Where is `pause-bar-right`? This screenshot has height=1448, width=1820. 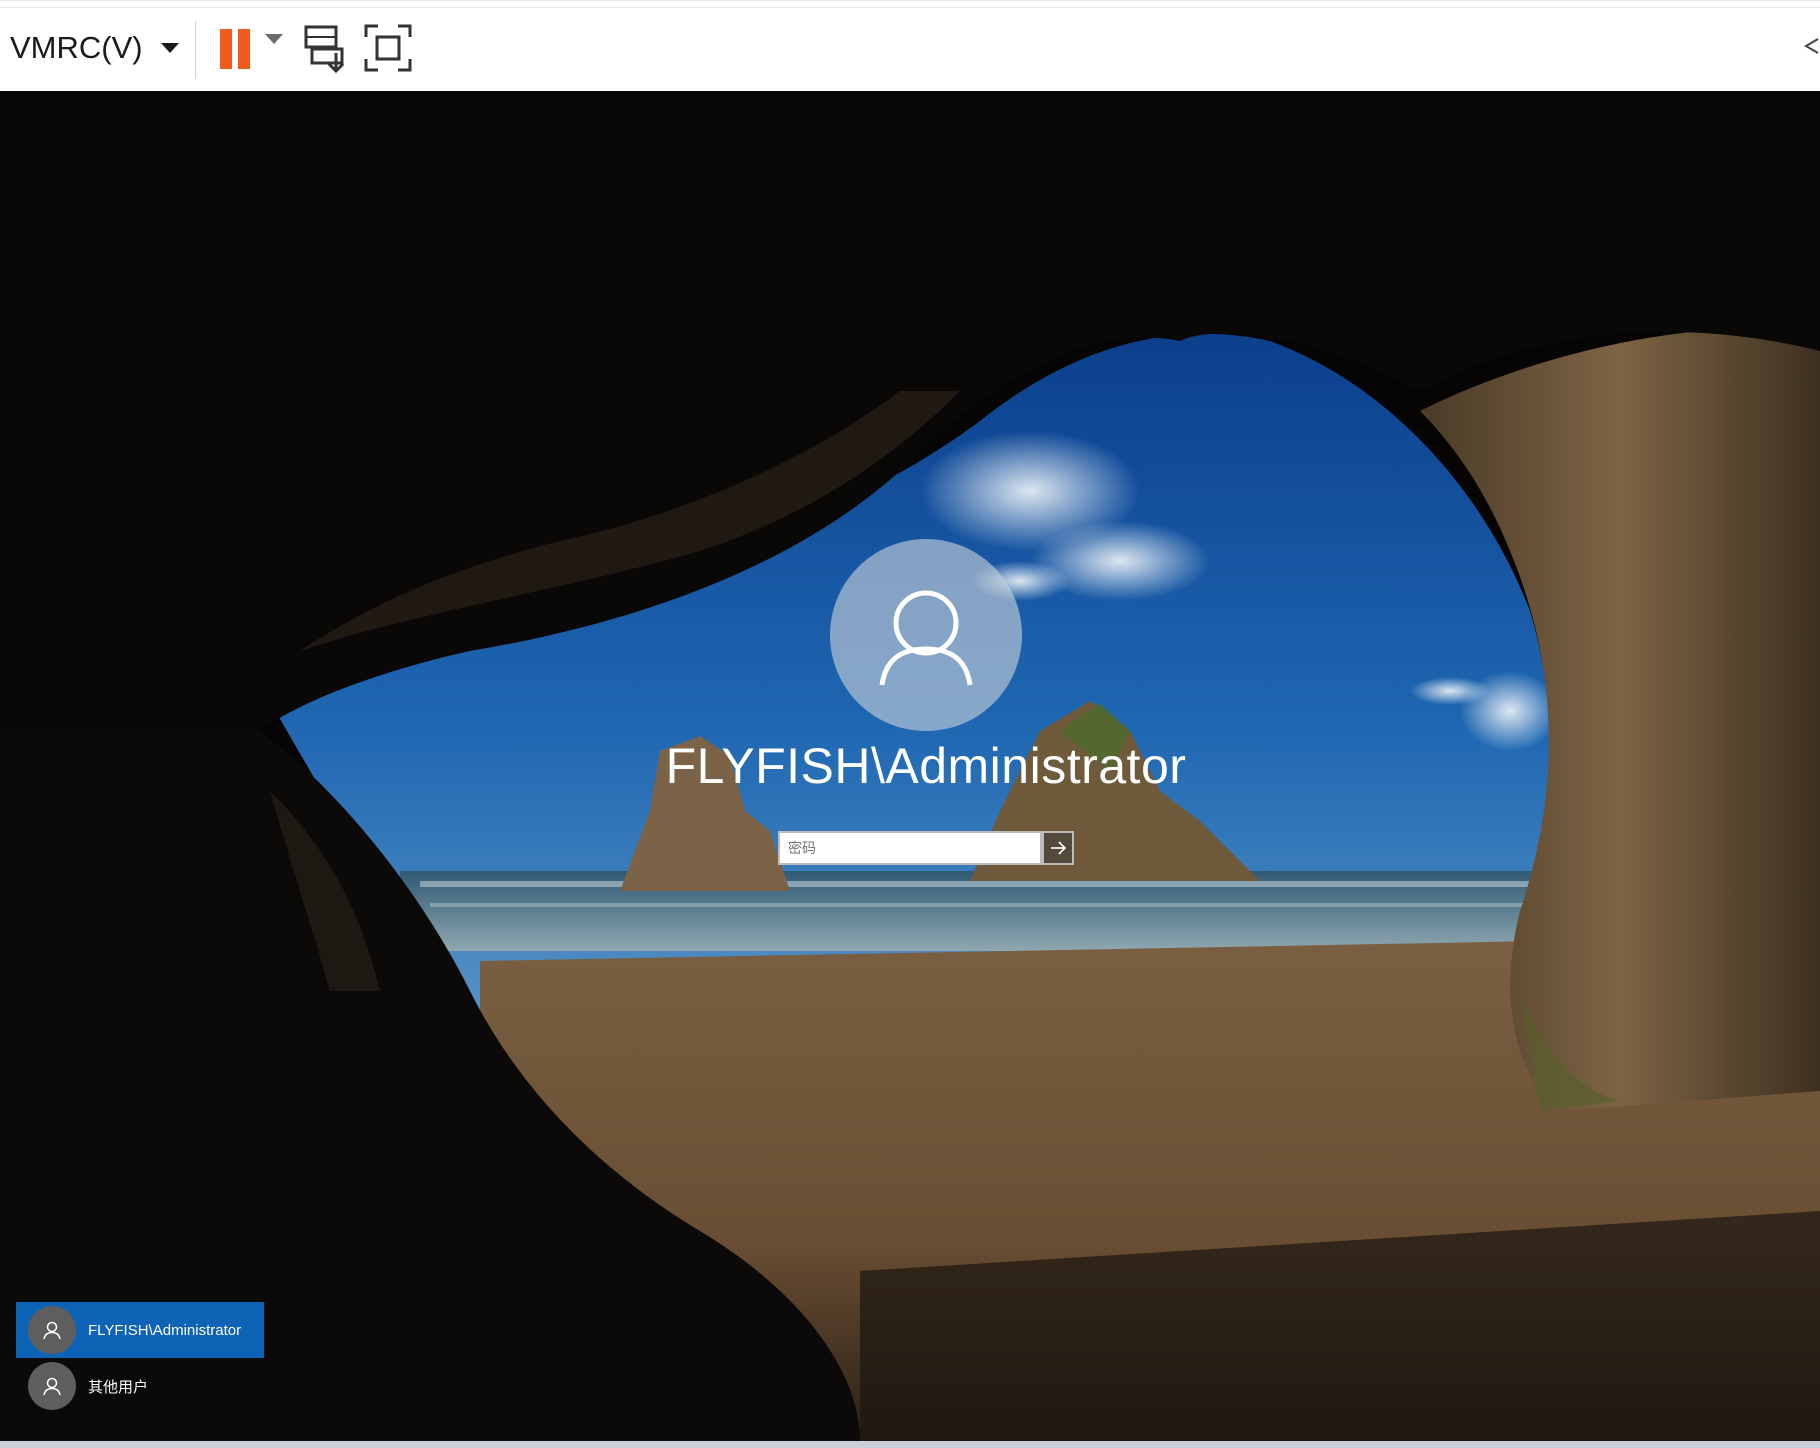 pause-bar-right is located at coordinates (244, 49).